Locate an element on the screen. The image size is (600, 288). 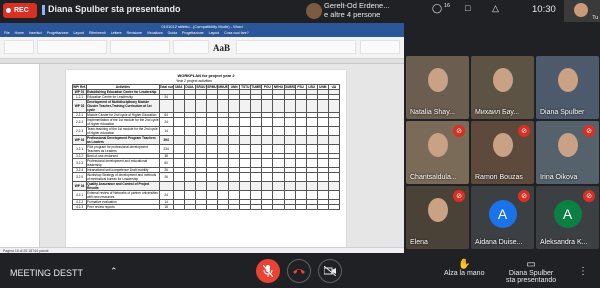
mic-off-icon: ⊘ is located at coordinates (589, 196).